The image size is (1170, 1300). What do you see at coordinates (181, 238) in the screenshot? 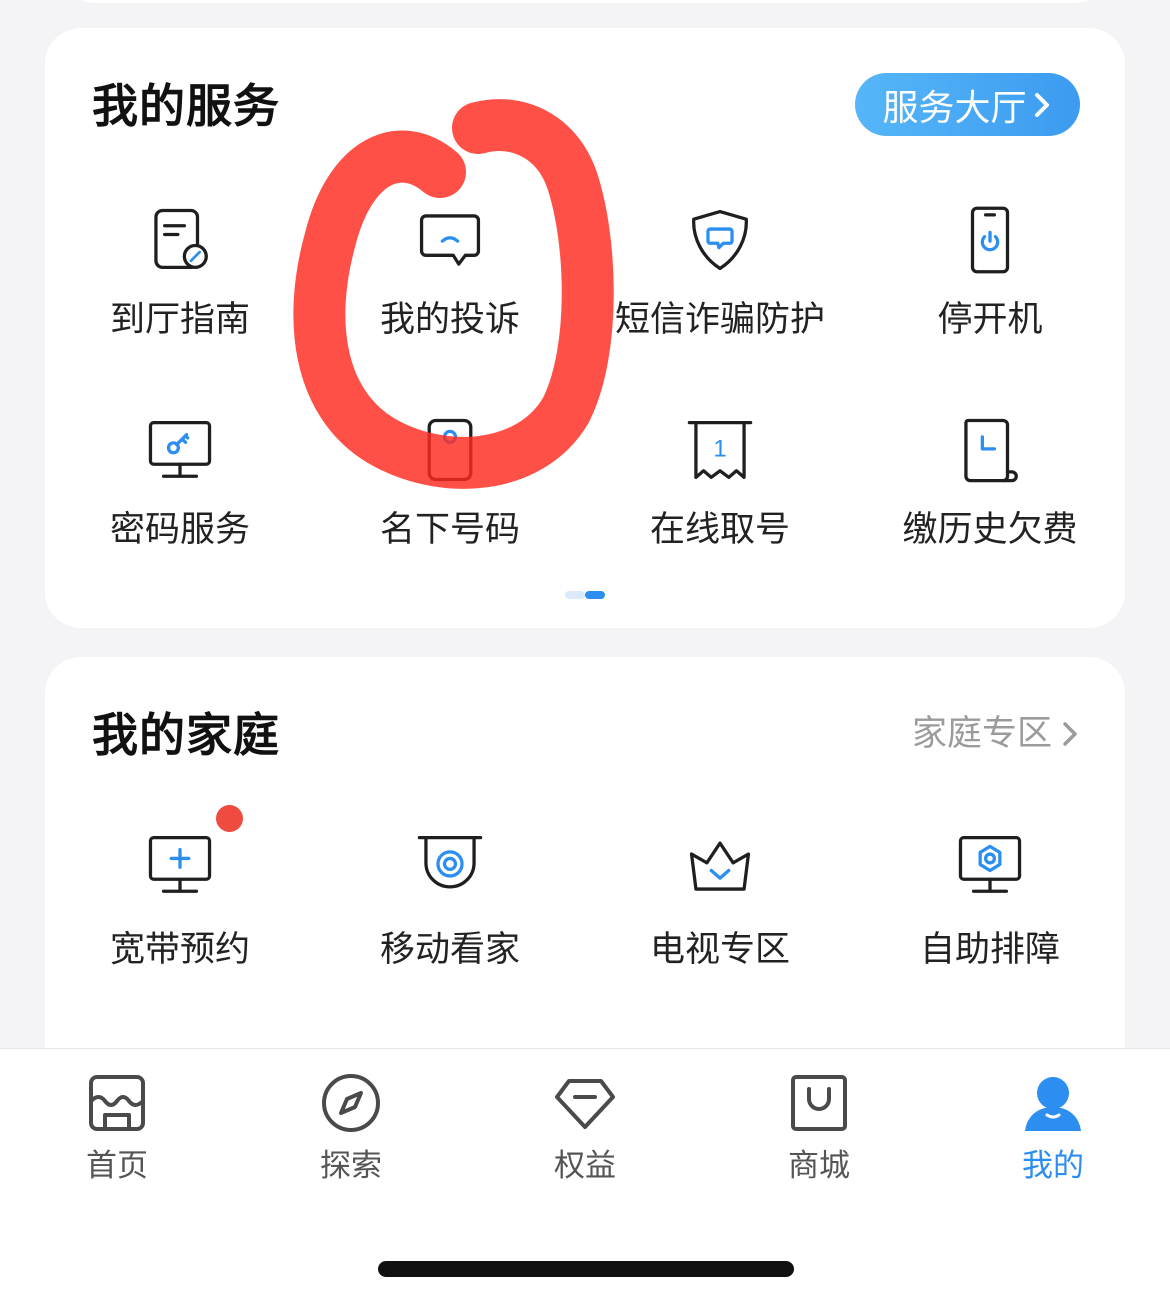
I see `document-compass-icon` at bounding box center [181, 238].